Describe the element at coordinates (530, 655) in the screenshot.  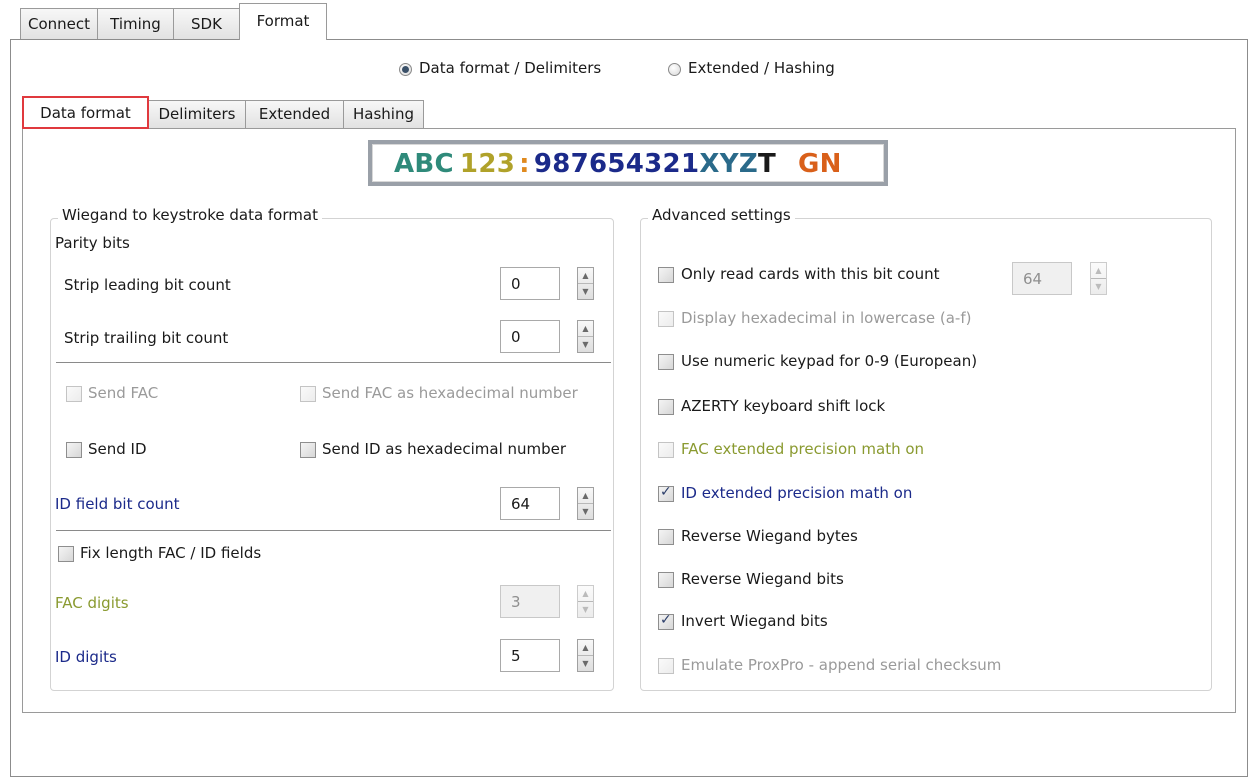
I see `id-digits-input: 5` at that location.